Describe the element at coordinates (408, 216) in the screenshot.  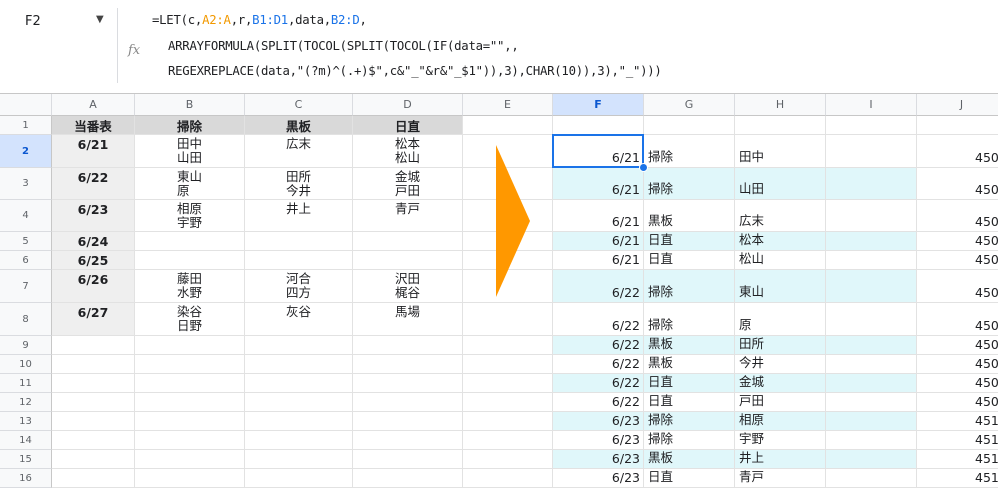
I see `assignment-cell: 青戸` at that location.